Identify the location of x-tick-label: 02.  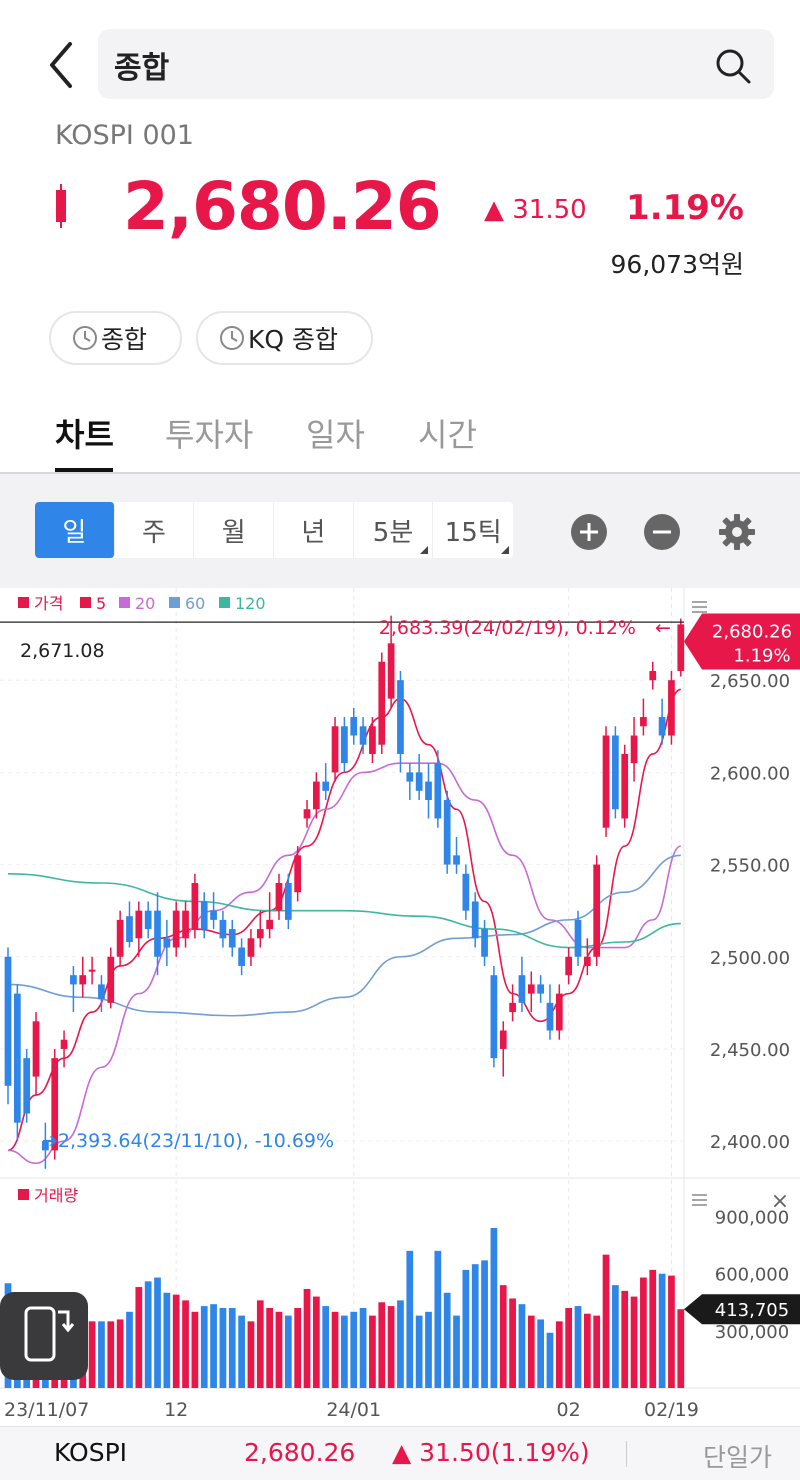
(569, 1410).